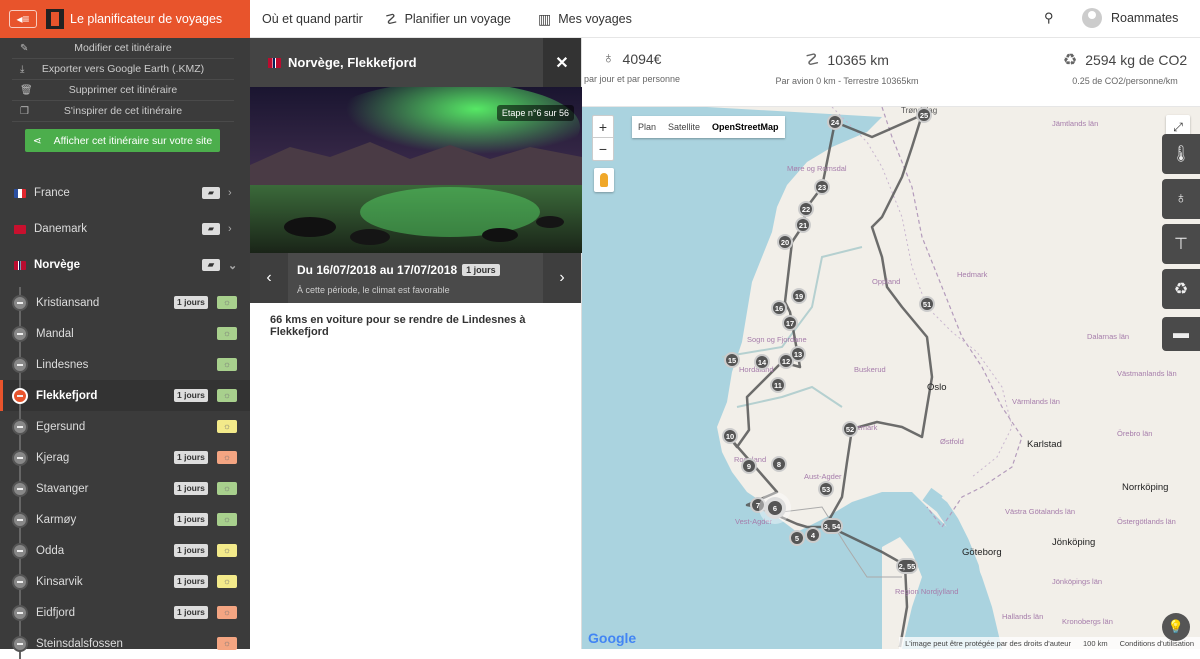  I want to click on edit-itinerary-button: ✎ Modifier cet itinéraire, so click(123, 48).